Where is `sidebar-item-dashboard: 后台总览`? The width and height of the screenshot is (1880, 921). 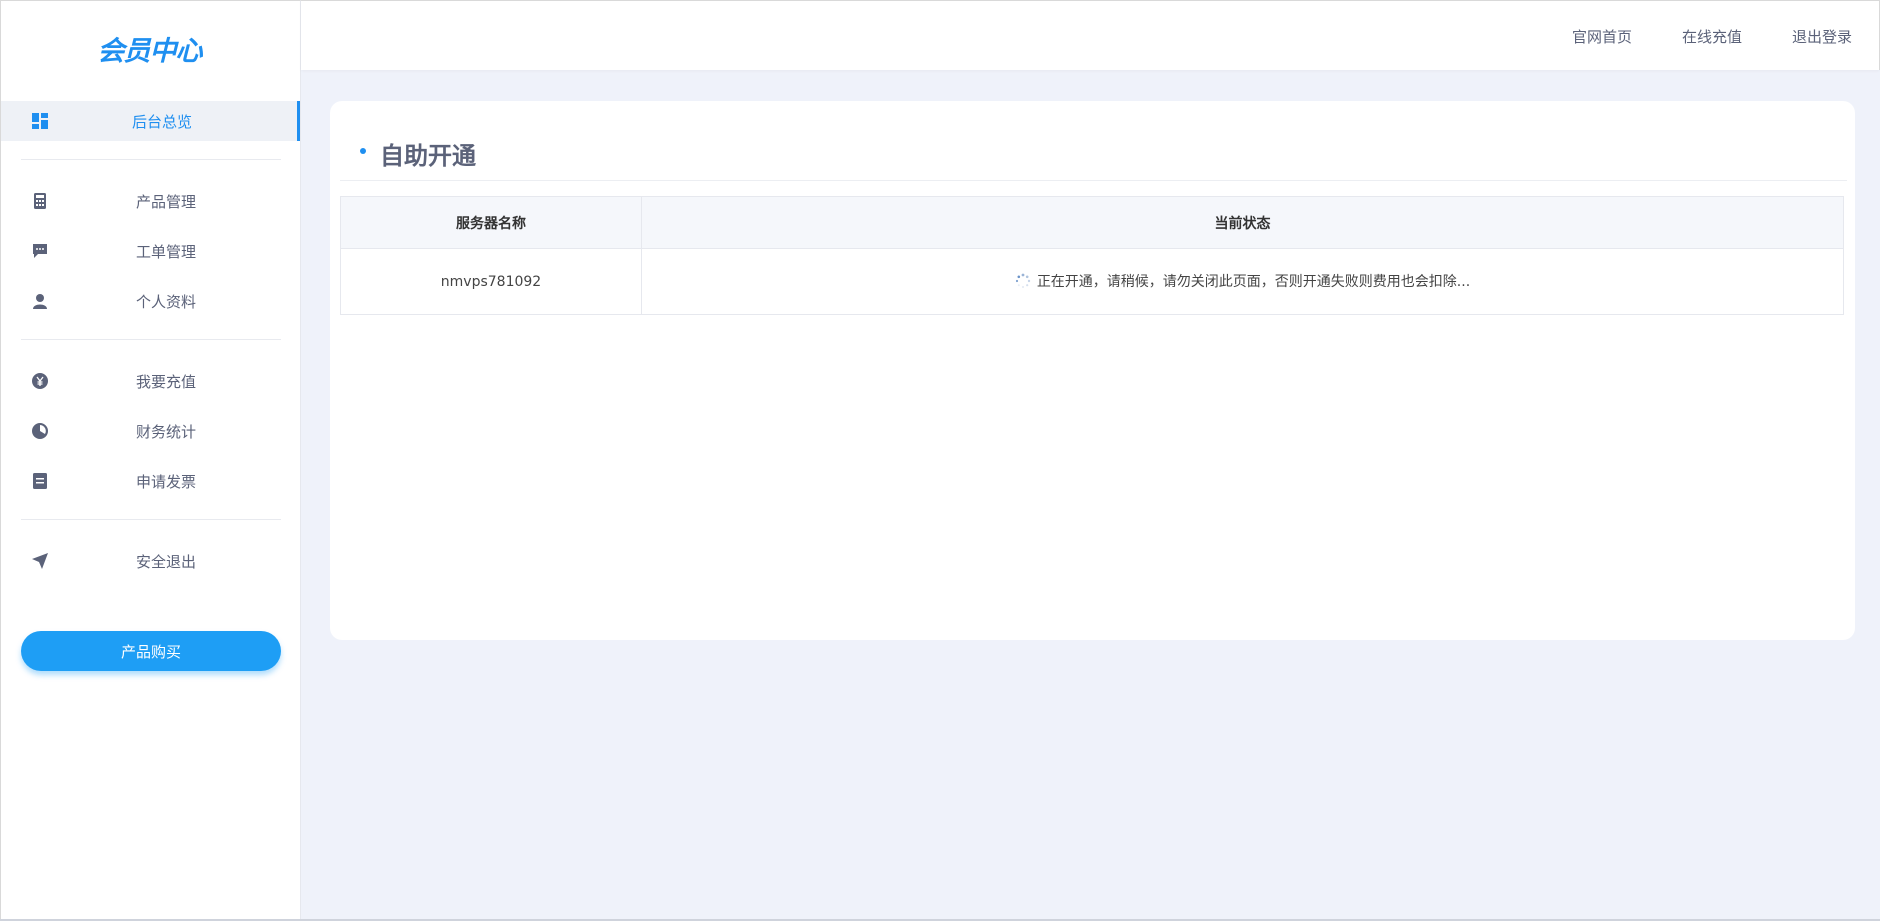 sidebar-item-dashboard: 后台总览 is located at coordinates (150, 121).